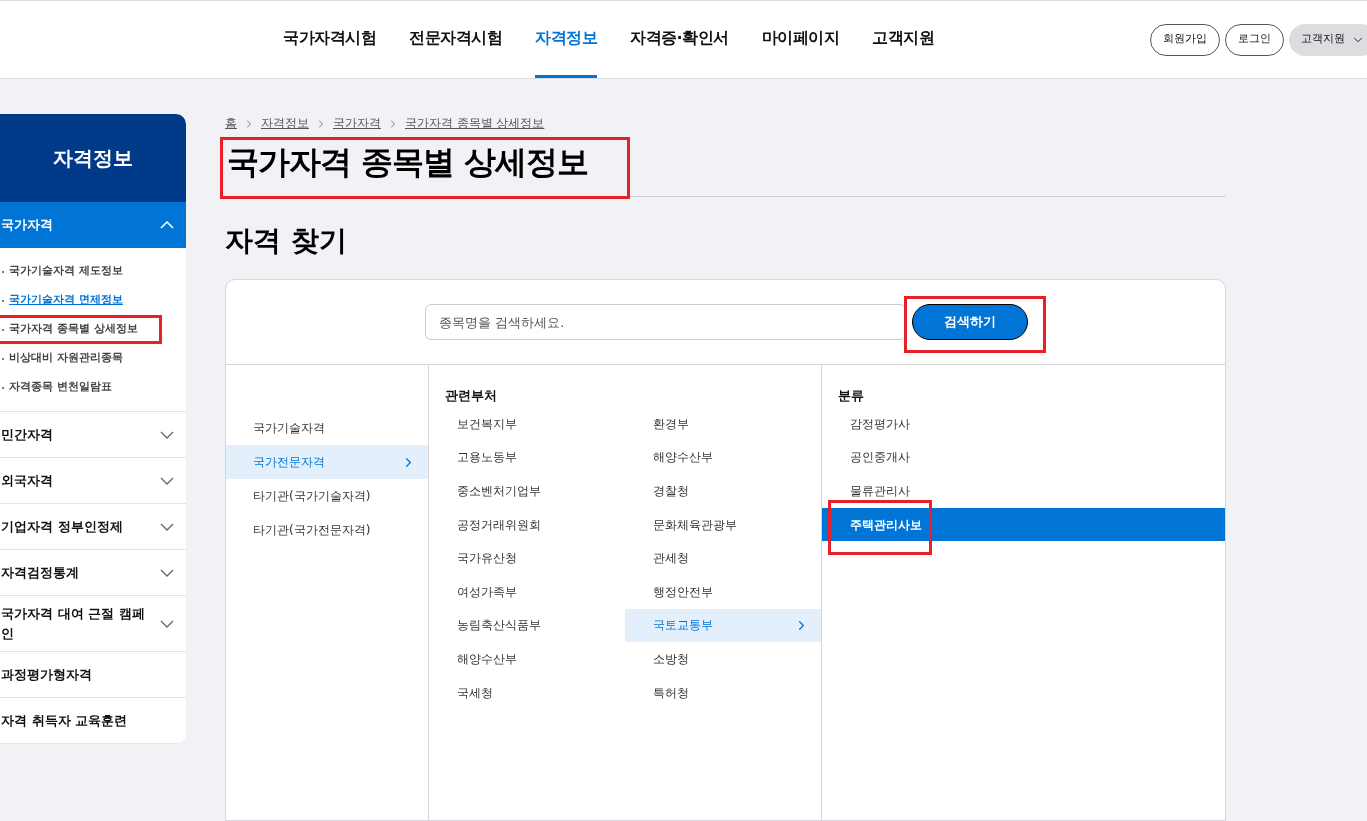 The image size is (1367, 821). I want to click on ministry-item: 여성가족부, so click(527, 591).